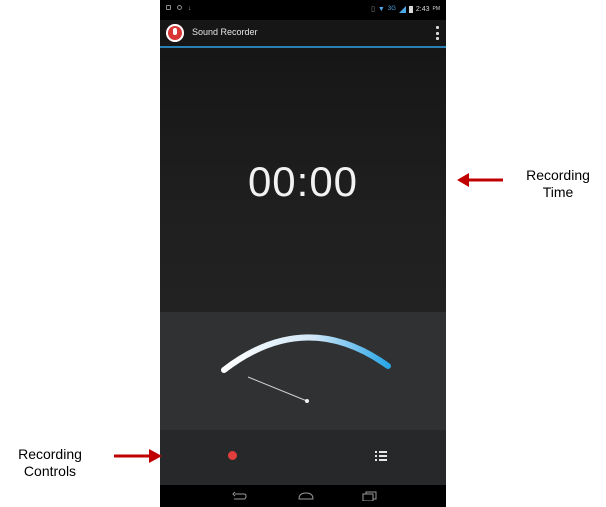 The image size is (606, 507). I want to click on home-icon, so click(306, 496).